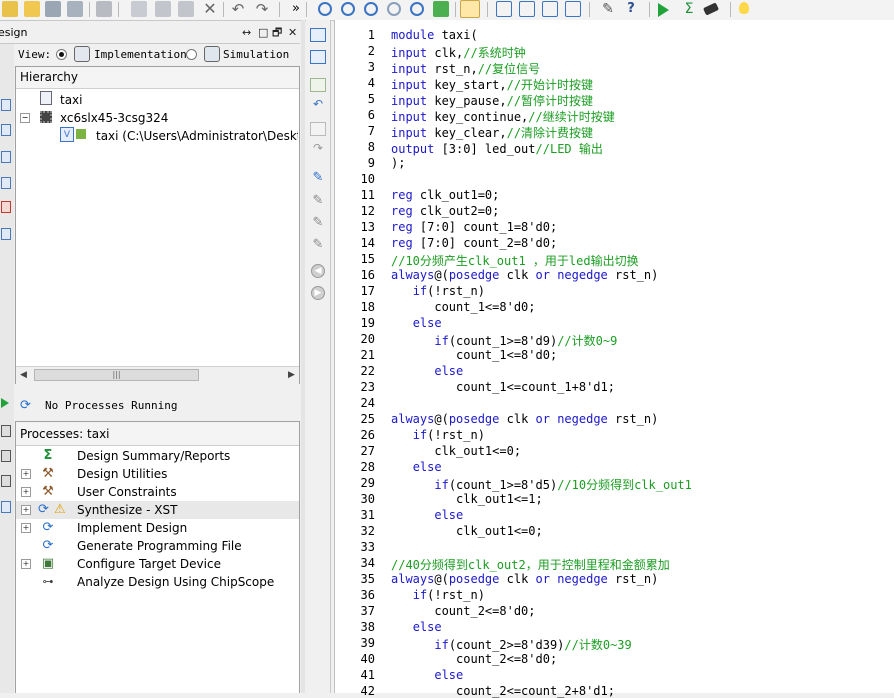 This screenshot has width=894, height=698. What do you see at coordinates (263, 33) in the screenshot?
I see `maximize-icon: □` at bounding box center [263, 33].